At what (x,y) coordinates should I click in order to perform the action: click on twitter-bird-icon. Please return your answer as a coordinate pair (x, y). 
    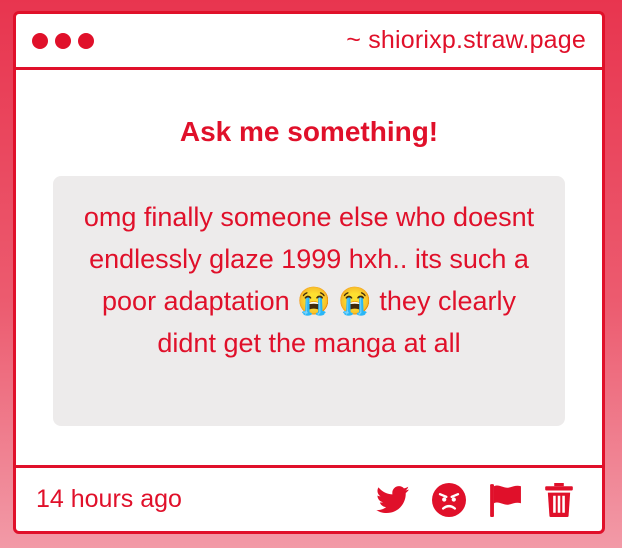
    Looking at the image, I should click on (393, 499).